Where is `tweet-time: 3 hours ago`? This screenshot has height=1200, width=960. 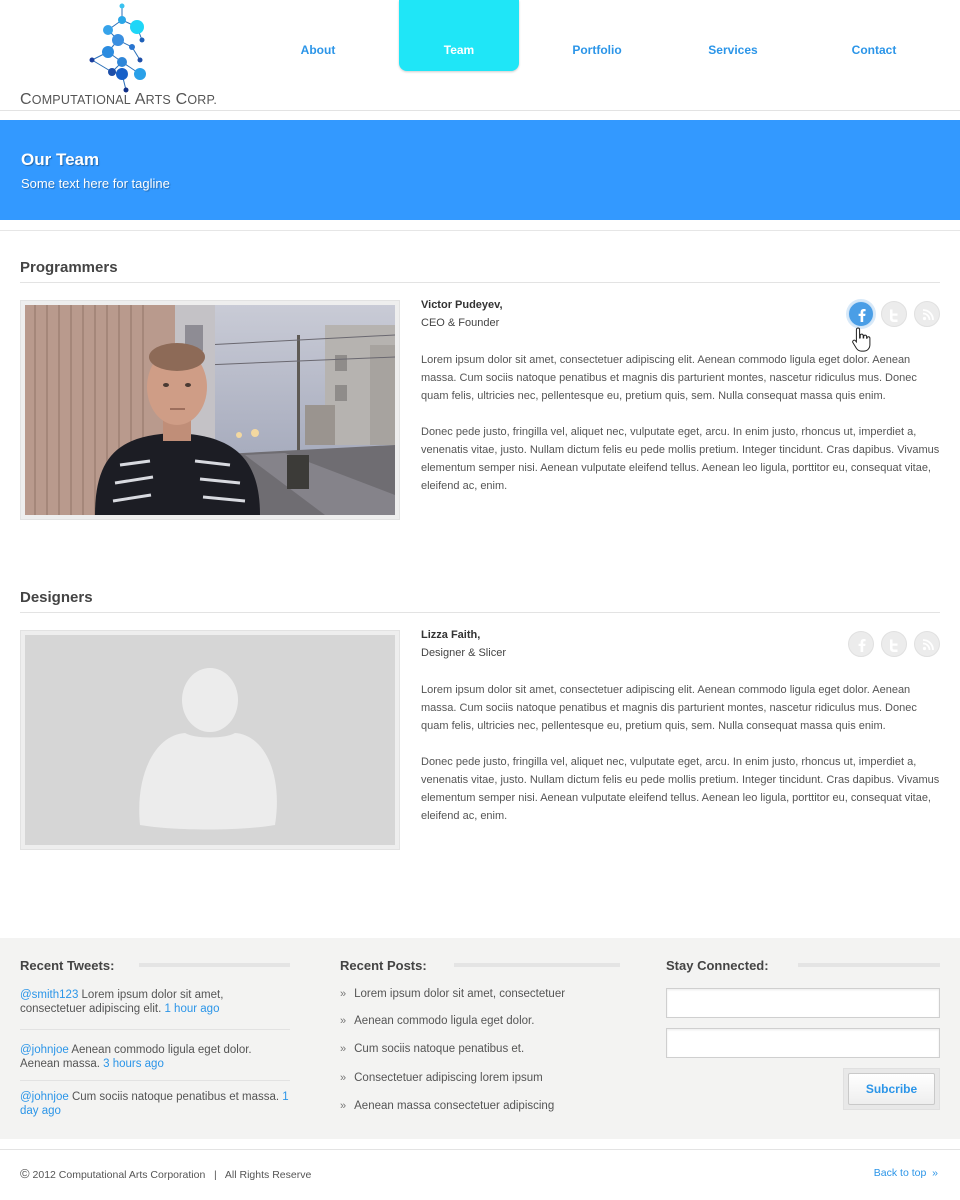
tweet-time: 3 hours ago is located at coordinates (133, 1064).